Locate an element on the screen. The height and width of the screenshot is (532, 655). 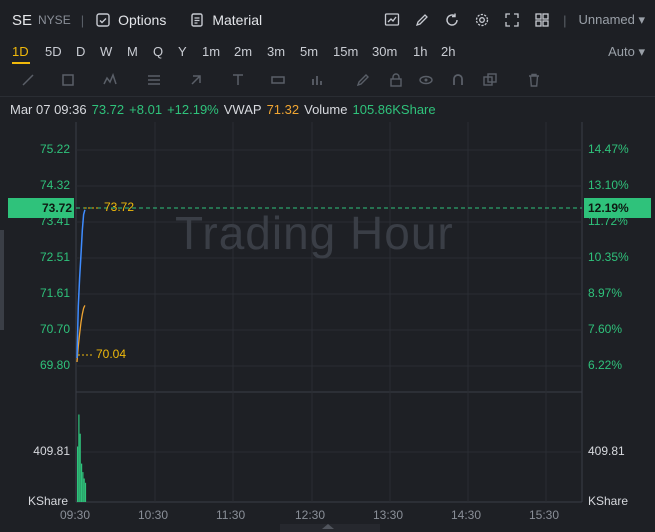
volume-bars is located at coordinates (82, 458).